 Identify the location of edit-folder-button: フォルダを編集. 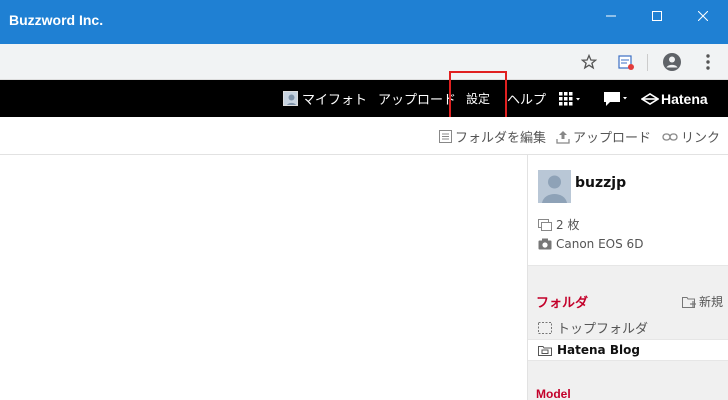
(492, 136).